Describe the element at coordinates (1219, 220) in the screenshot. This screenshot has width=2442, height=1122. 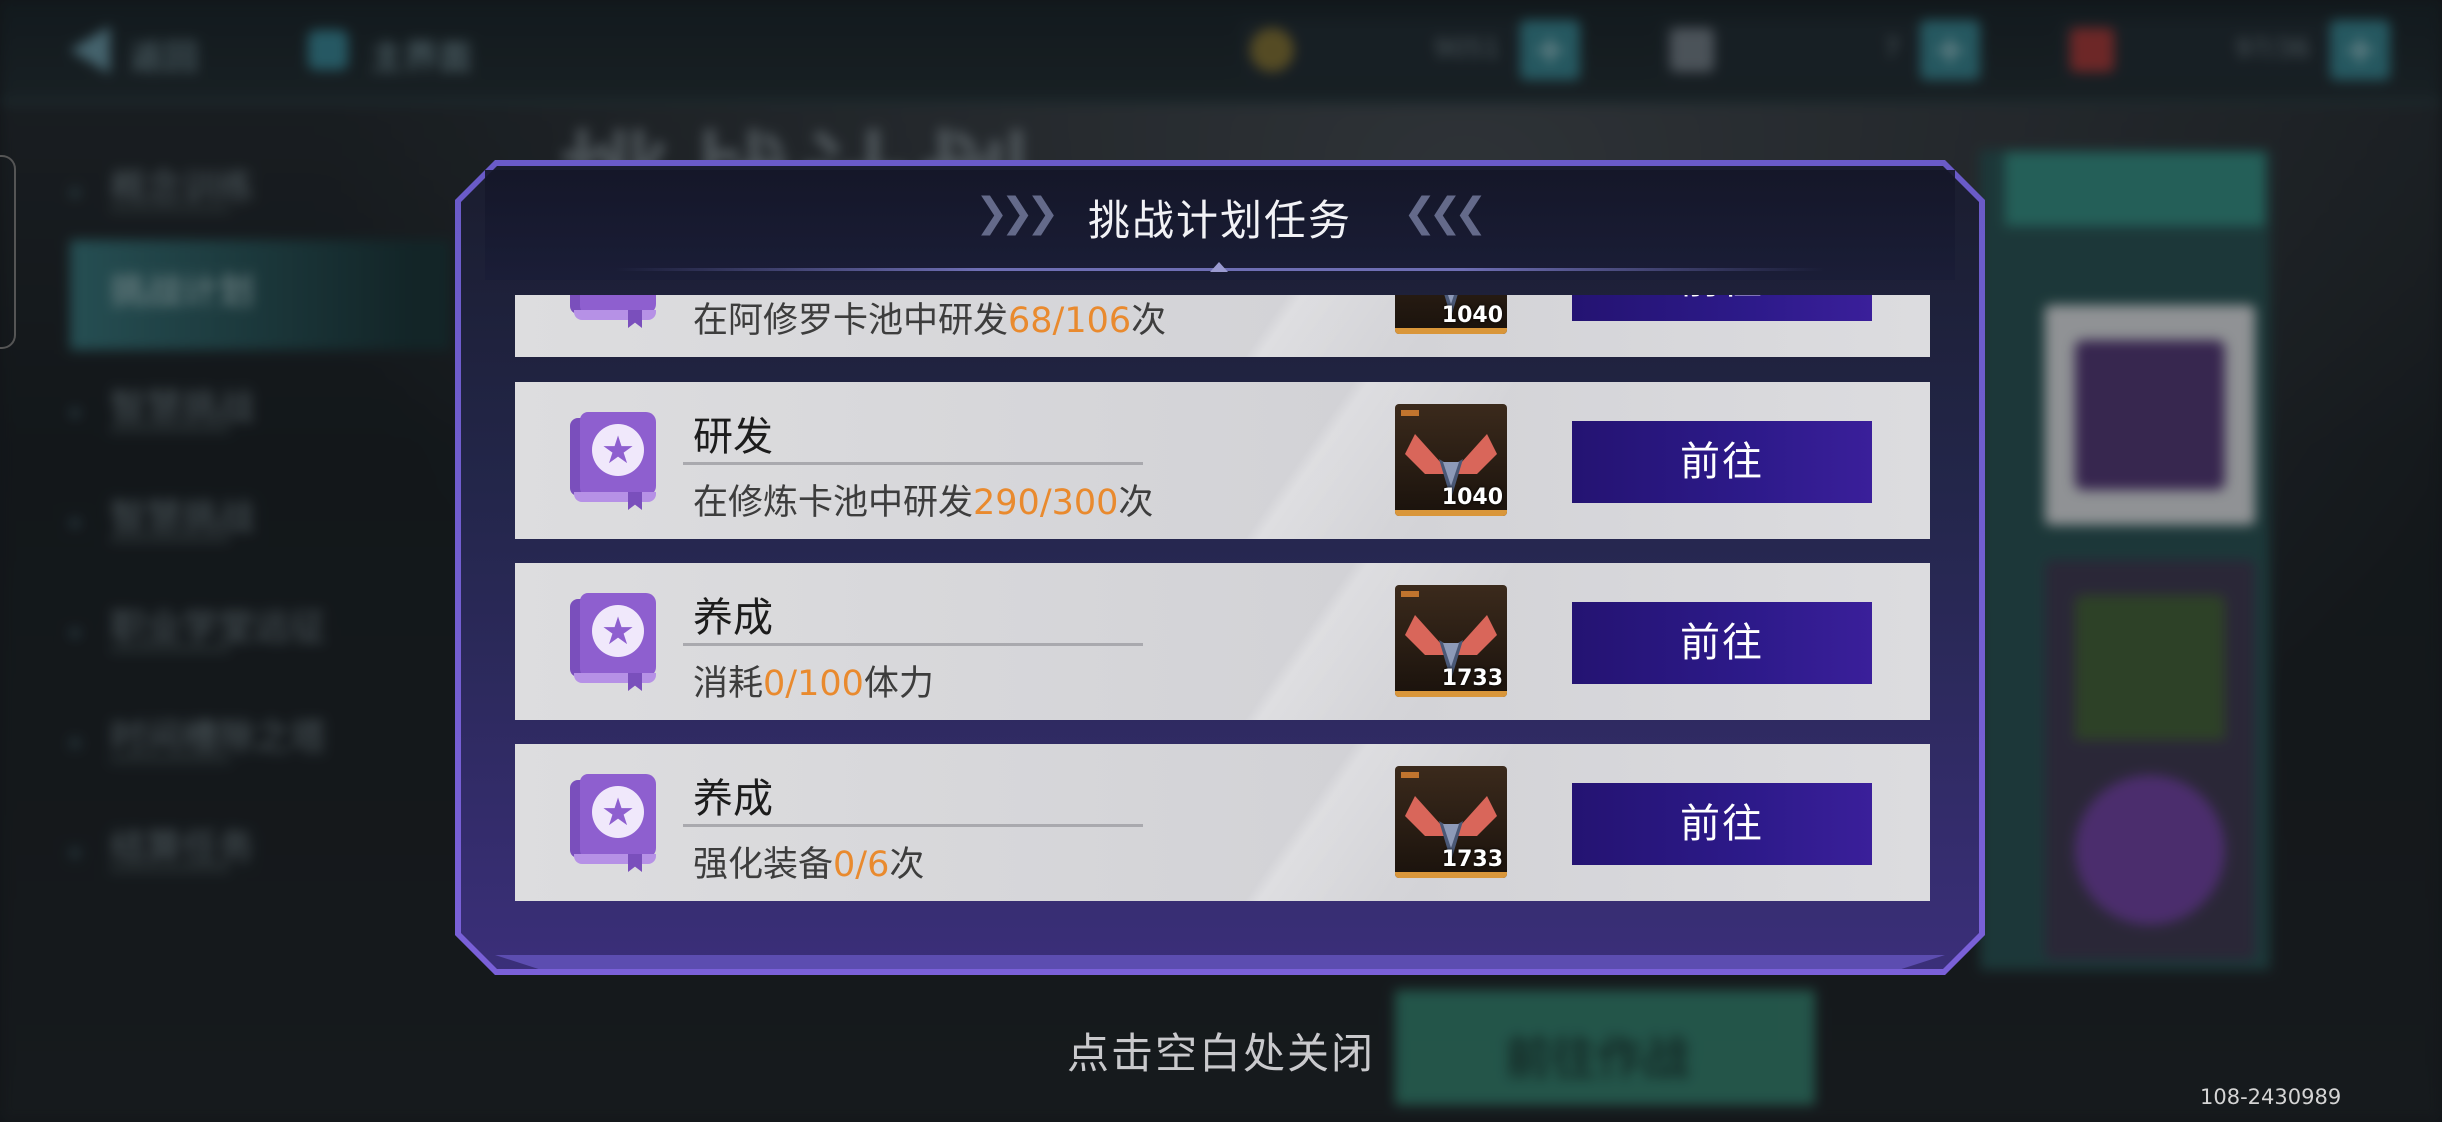
I see `dialog-title: 挑战计划任务` at that location.